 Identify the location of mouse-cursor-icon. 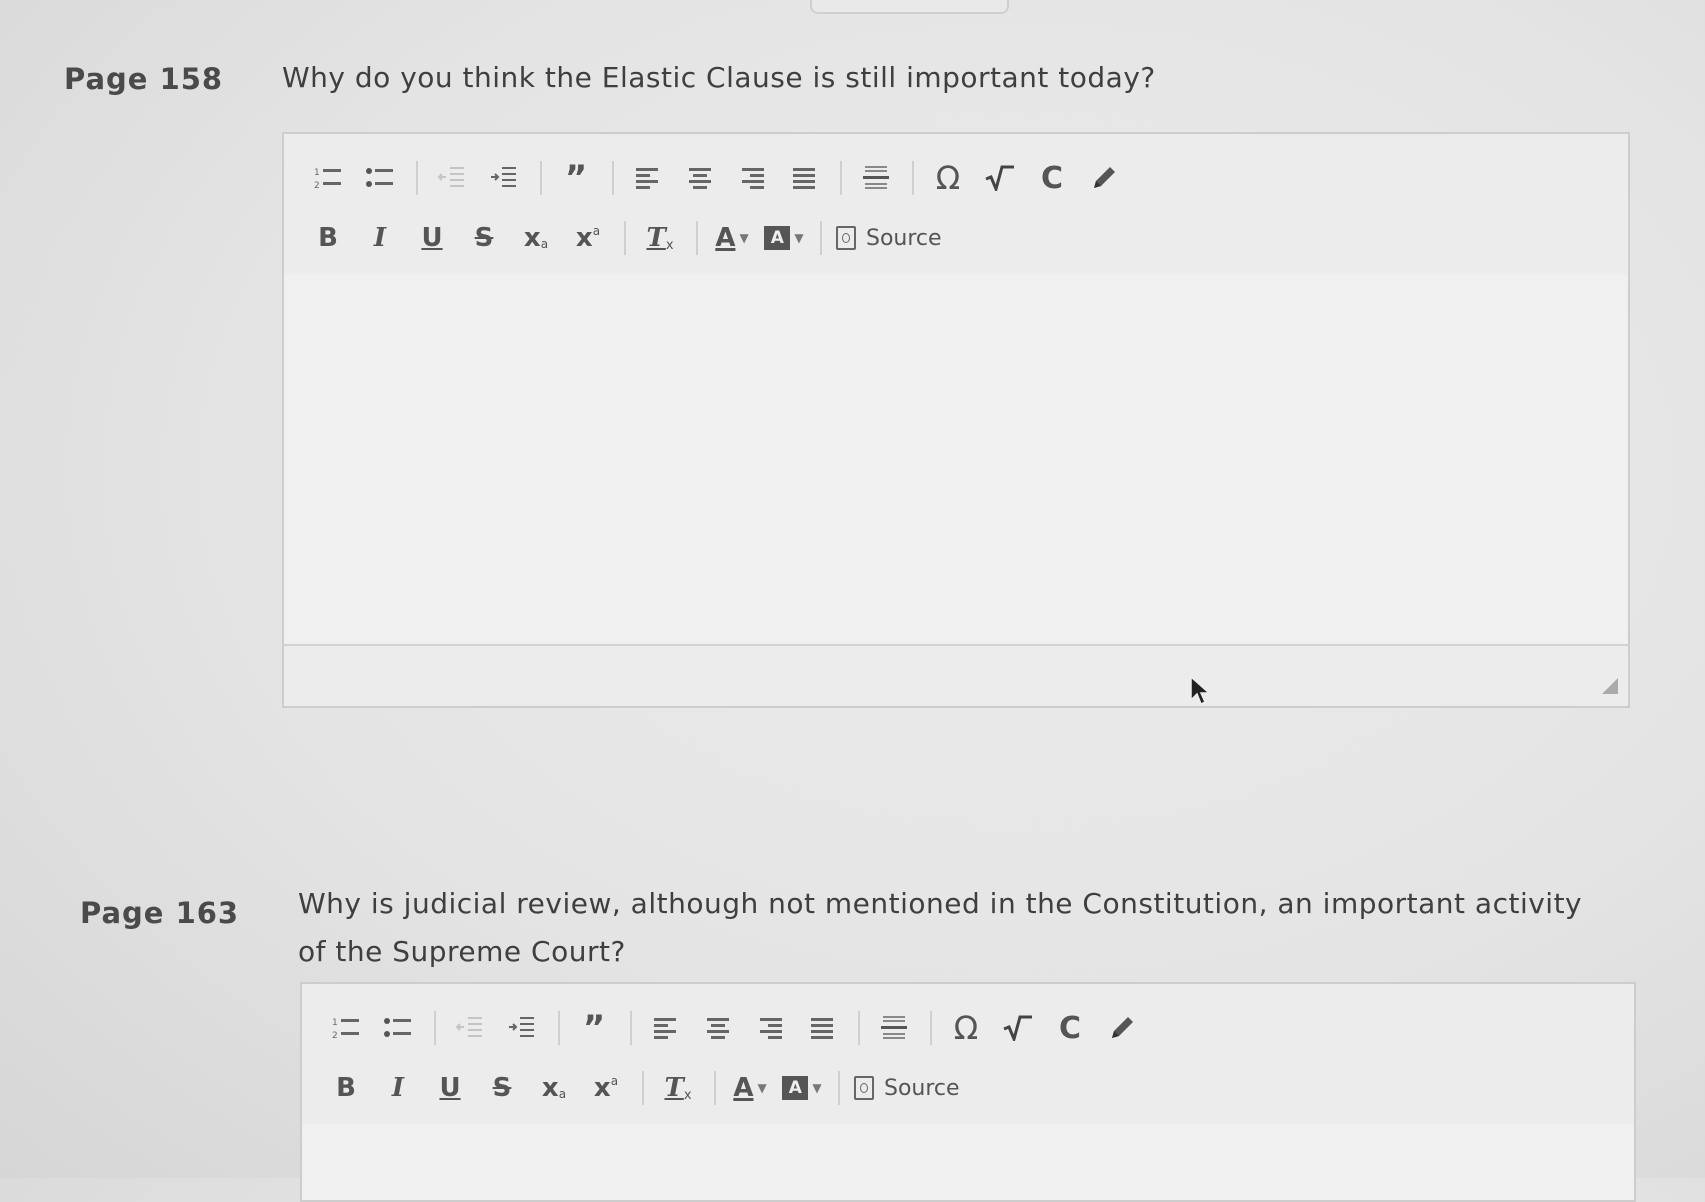
(1200, 691).